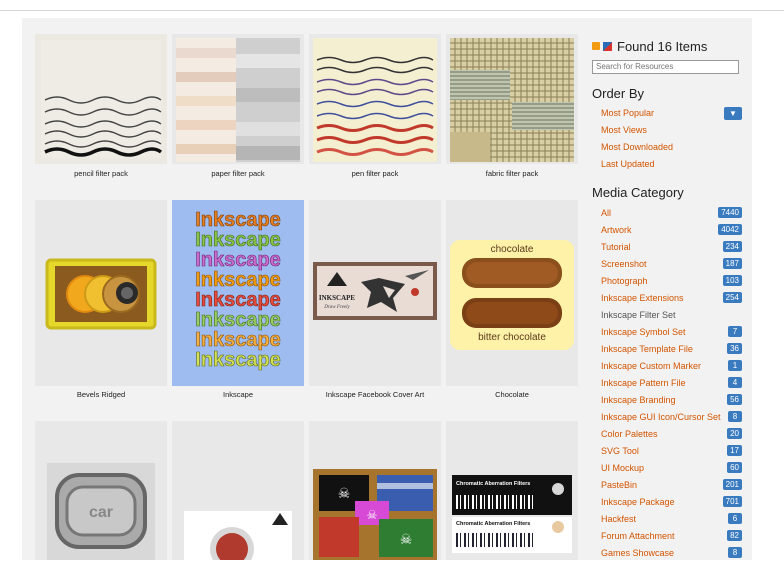  What do you see at coordinates (667, 535) in the screenshot?
I see `category-forum-attachment: Forum Attachment 82` at bounding box center [667, 535].